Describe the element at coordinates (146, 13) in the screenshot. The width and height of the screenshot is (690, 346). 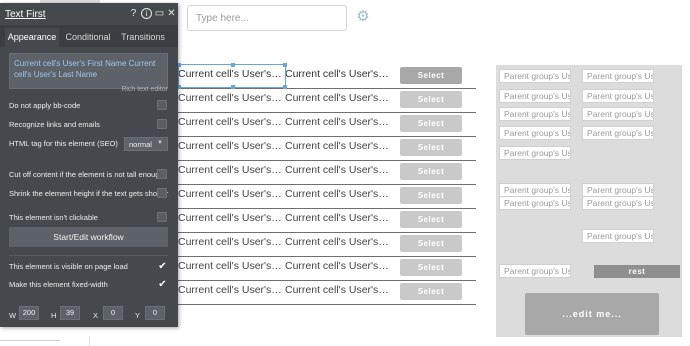
I see `info-icon: i` at that location.